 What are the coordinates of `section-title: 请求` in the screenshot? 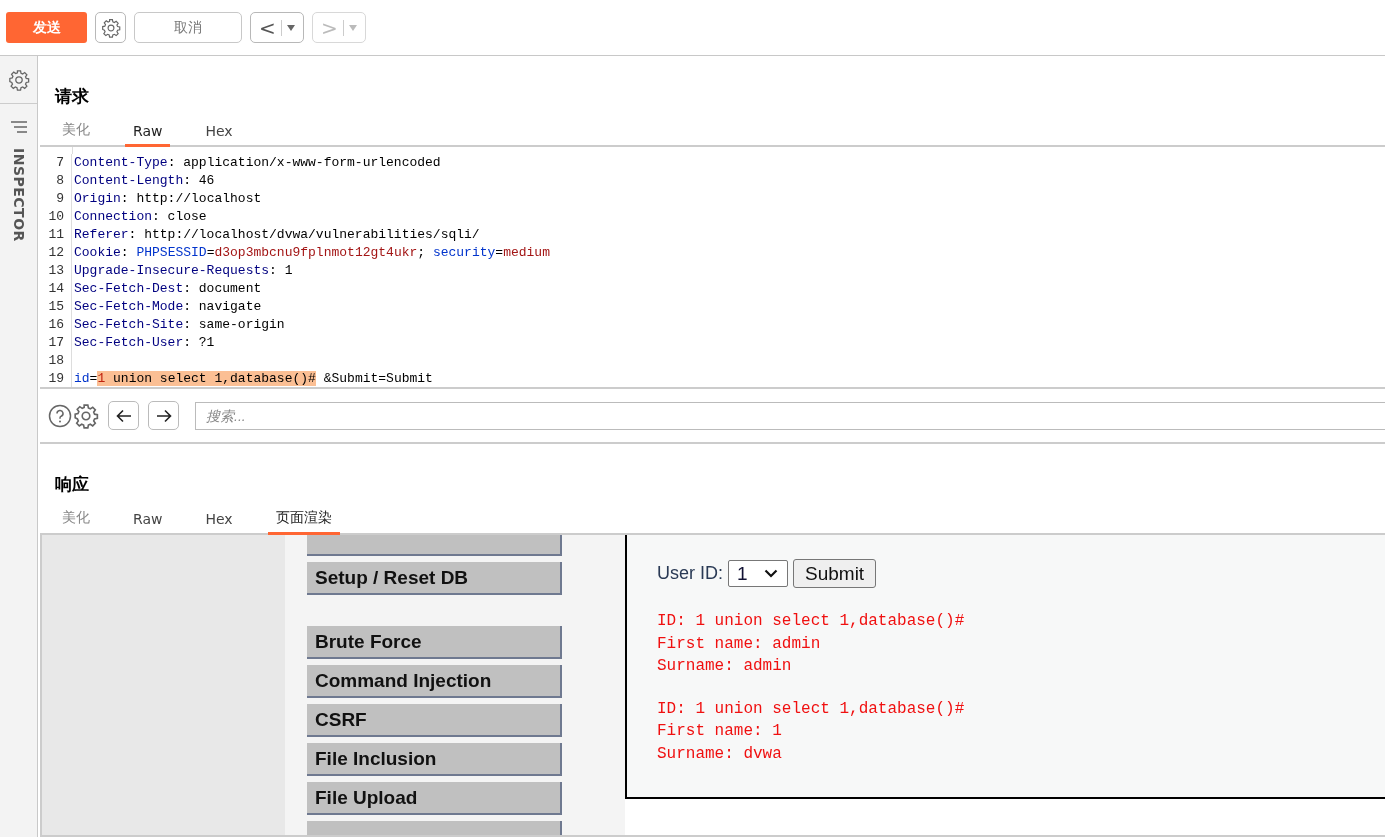 It's located at (72, 96).